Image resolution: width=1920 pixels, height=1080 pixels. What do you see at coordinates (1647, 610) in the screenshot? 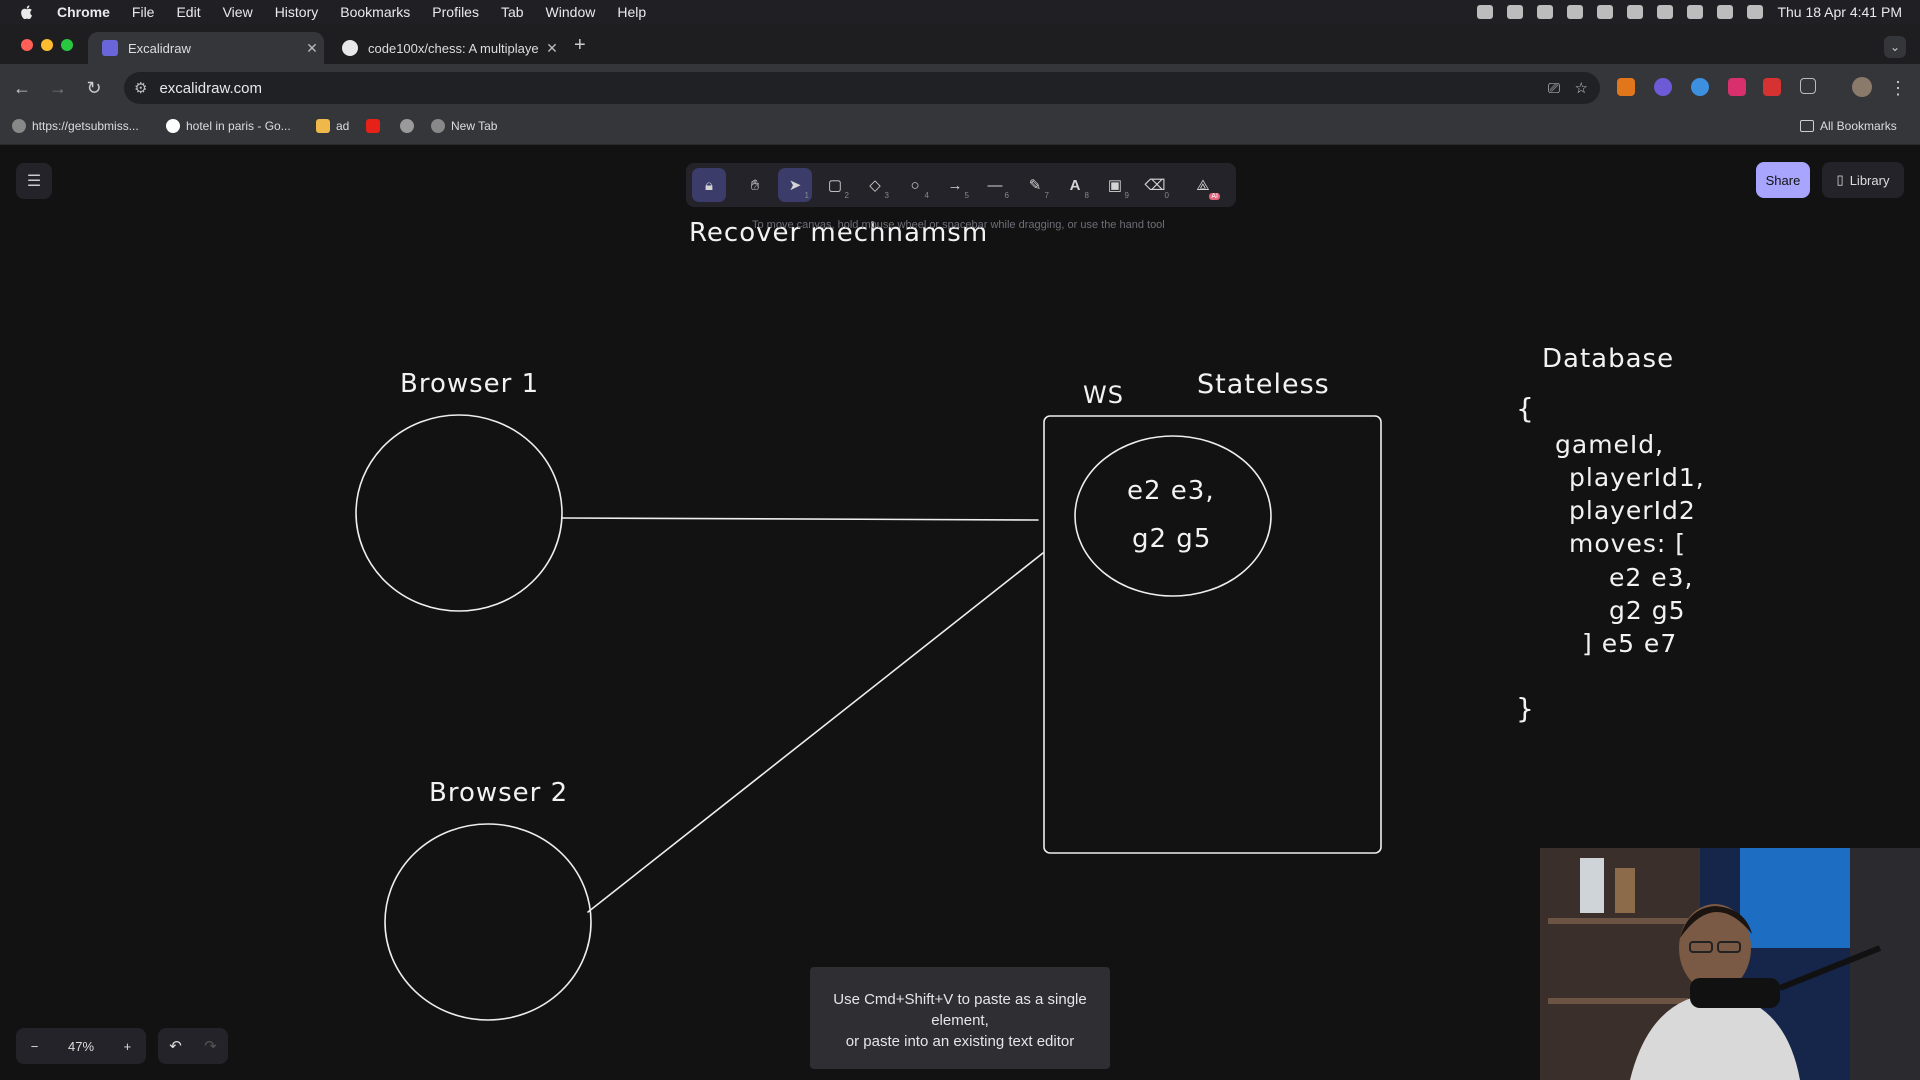
I see `db-line: g2 g5` at bounding box center [1647, 610].